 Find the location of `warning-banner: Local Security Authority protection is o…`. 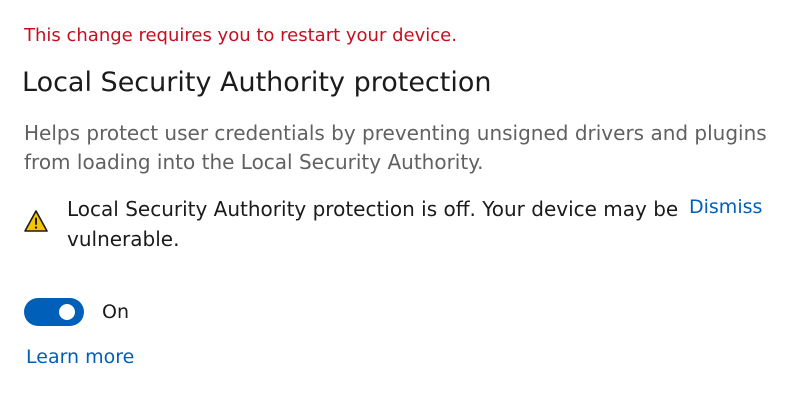

warning-banner: Local Security Authority protection is o… is located at coordinates (402, 225).